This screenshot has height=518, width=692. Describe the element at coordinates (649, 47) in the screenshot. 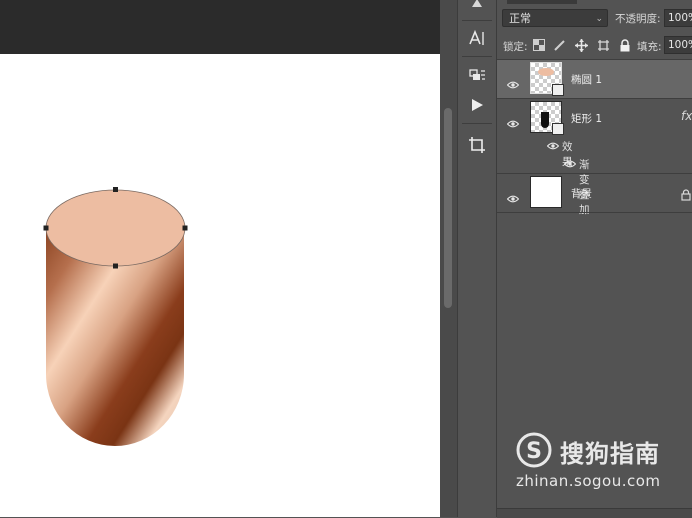

I see `fill-label: 填充:` at that location.